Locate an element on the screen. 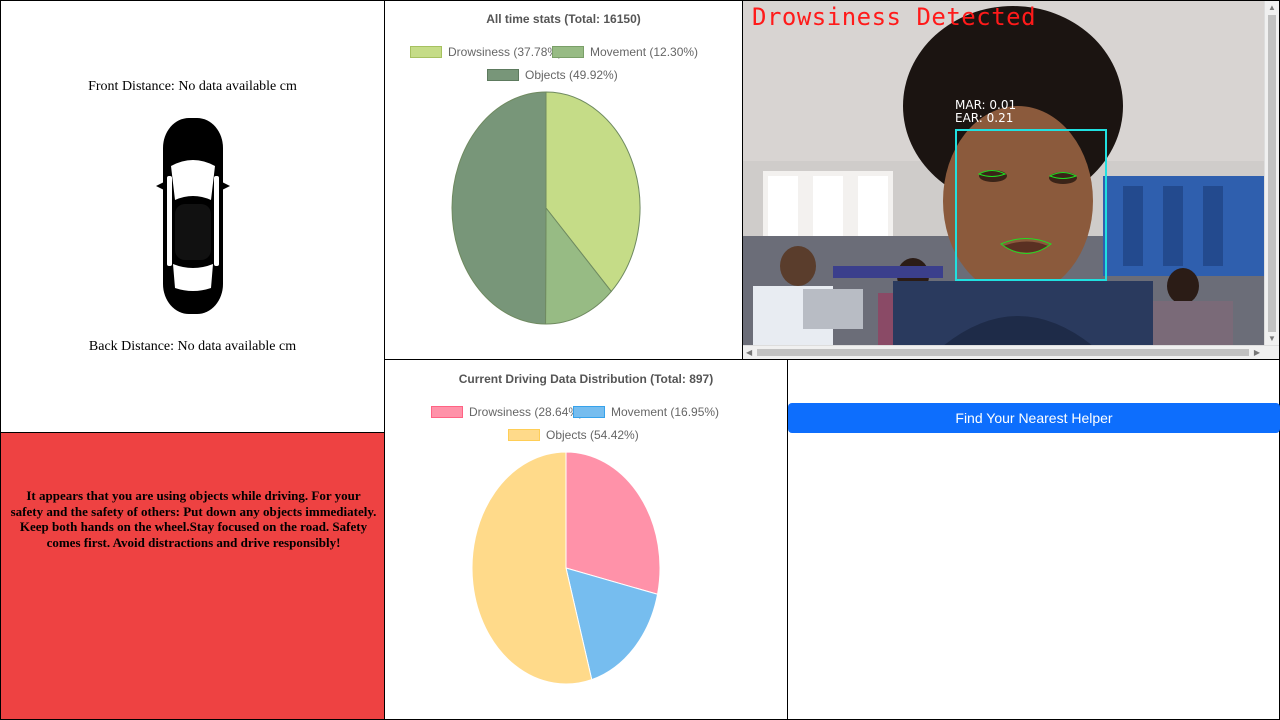 The width and height of the screenshot is (1280, 720). find-helper-button: Find Your Nearest Helper is located at coordinates (1034, 418).